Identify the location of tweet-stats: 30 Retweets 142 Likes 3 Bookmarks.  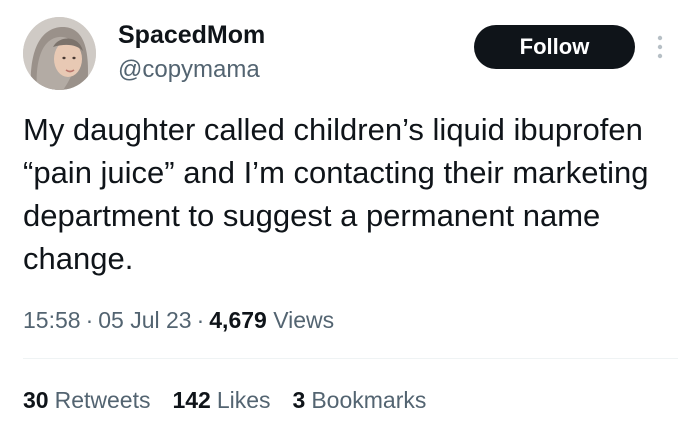
(235, 400).